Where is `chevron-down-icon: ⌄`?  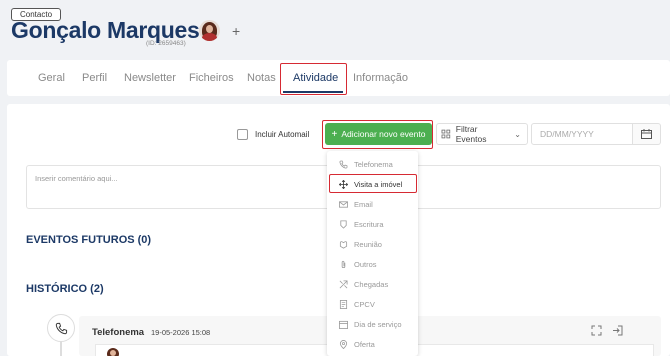 chevron-down-icon: ⌄ is located at coordinates (517, 134).